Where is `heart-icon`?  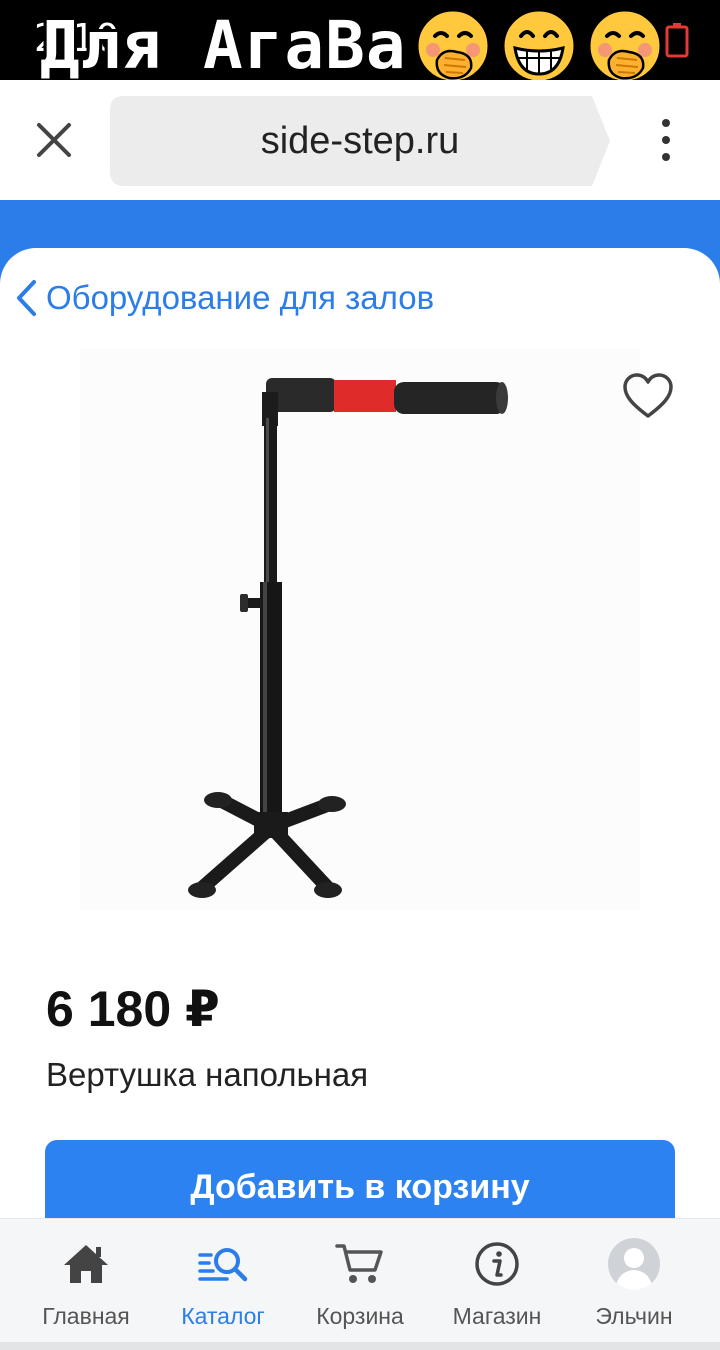
heart-icon is located at coordinates (648, 395).